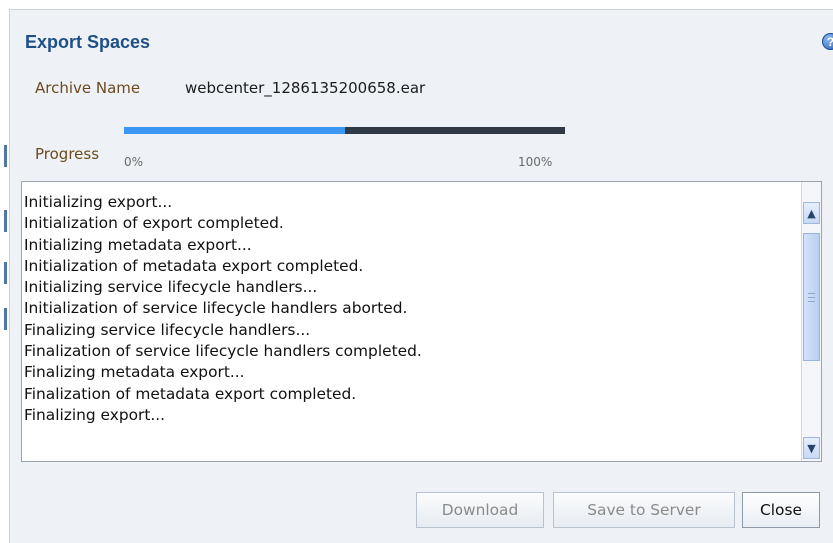 This screenshot has height=543, width=833. I want to click on progress-max-label: 100%, so click(535, 162).